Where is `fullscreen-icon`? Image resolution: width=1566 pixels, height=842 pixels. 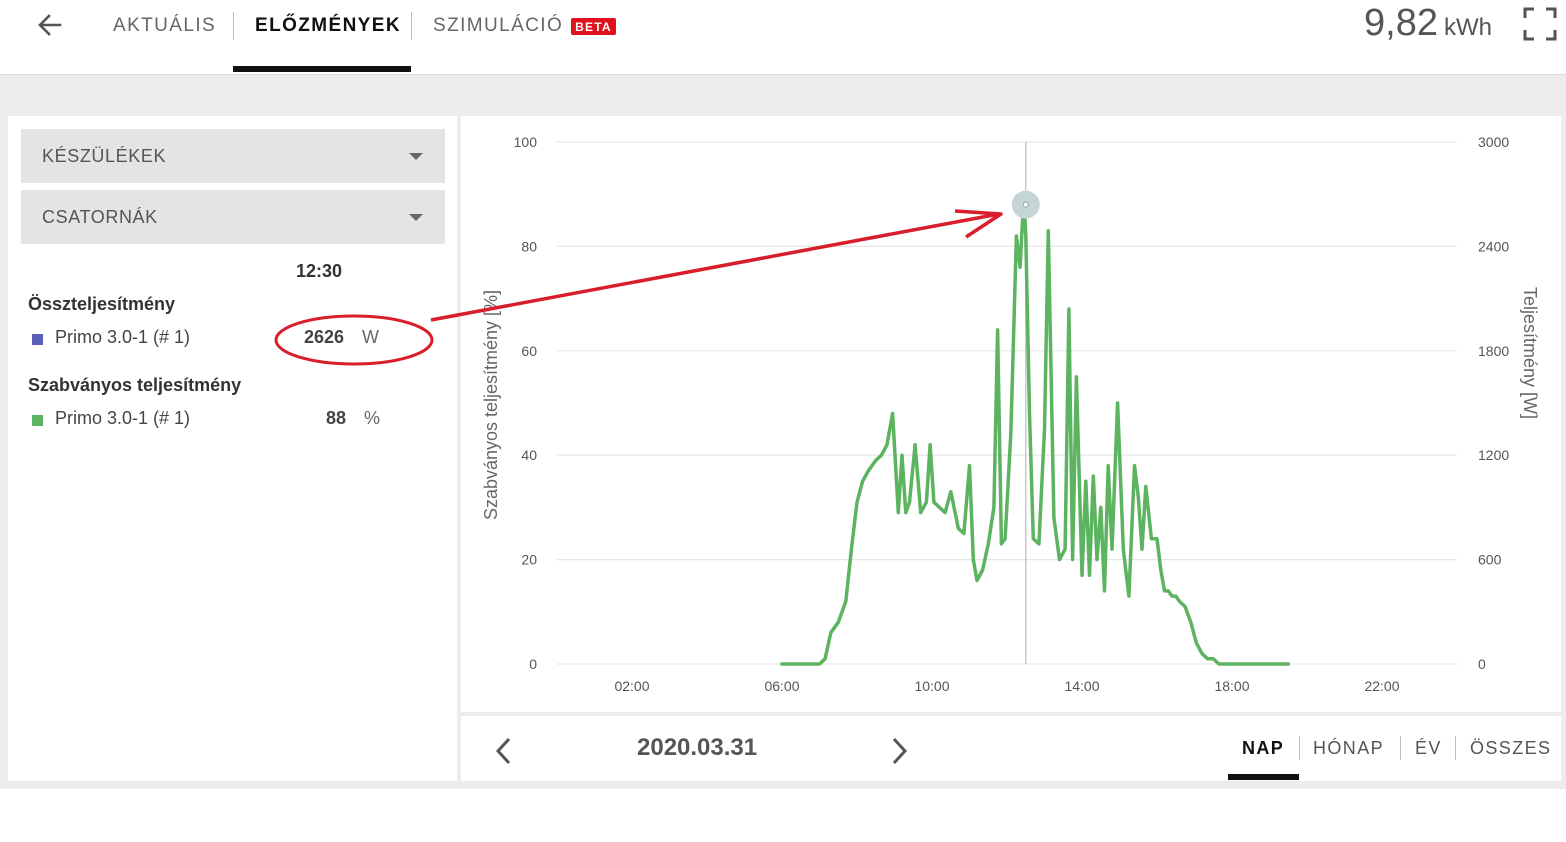
fullscreen-icon is located at coordinates (1540, 24).